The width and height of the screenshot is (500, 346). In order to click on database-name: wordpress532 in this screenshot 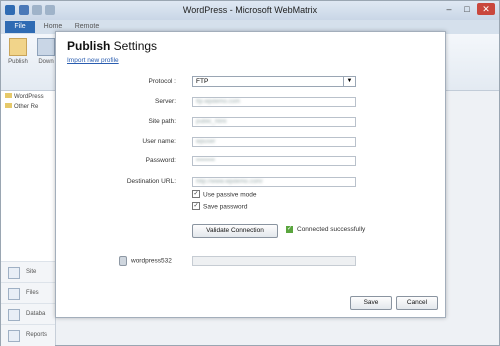, I will do `click(151, 261)`.